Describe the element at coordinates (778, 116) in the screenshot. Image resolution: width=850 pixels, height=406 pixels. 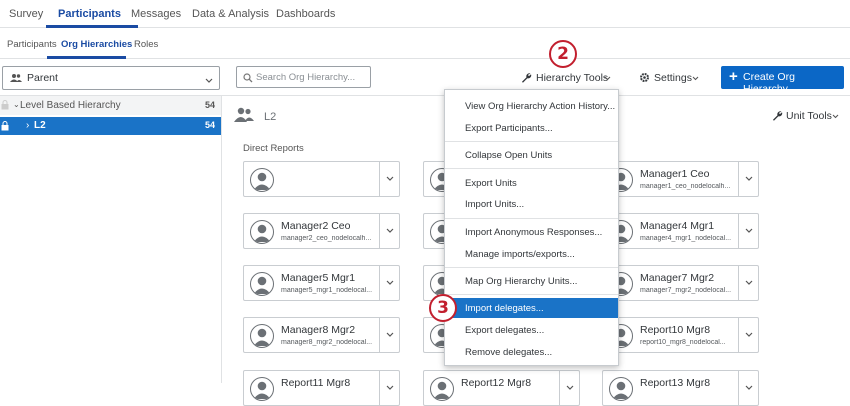
I see `wrench-icon` at that location.